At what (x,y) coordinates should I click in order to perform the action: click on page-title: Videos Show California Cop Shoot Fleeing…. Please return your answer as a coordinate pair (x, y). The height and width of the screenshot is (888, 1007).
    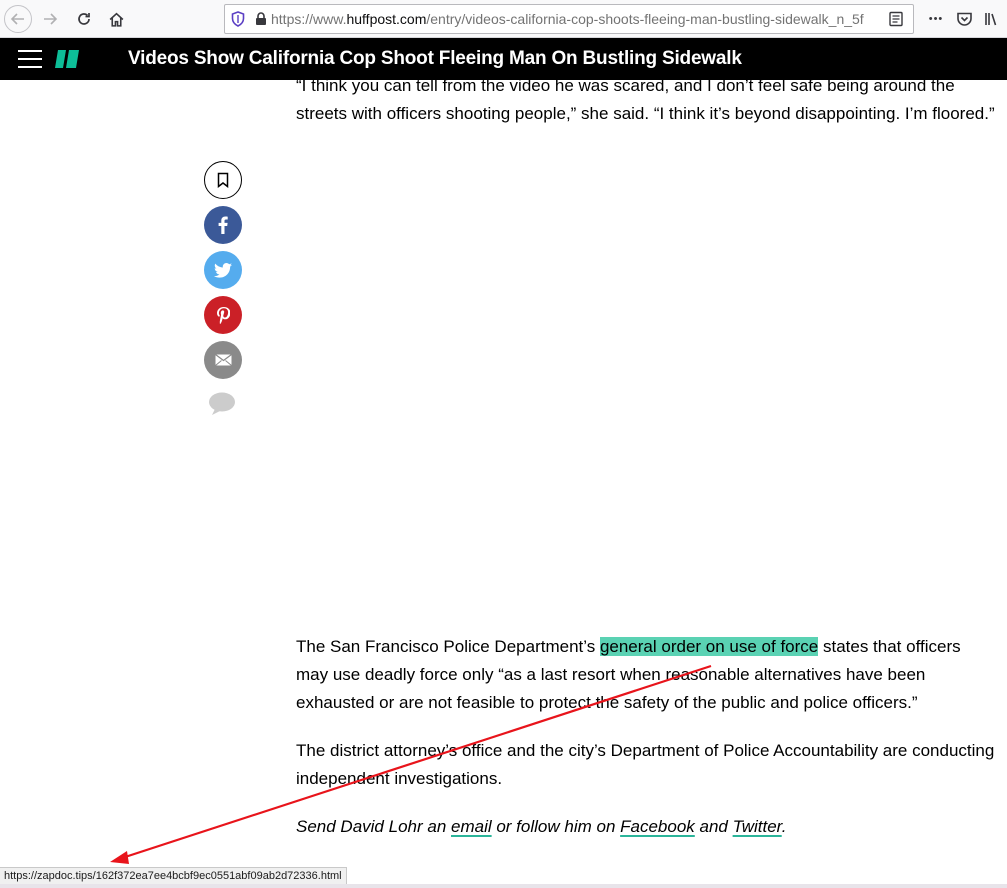
    Looking at the image, I should click on (435, 58).